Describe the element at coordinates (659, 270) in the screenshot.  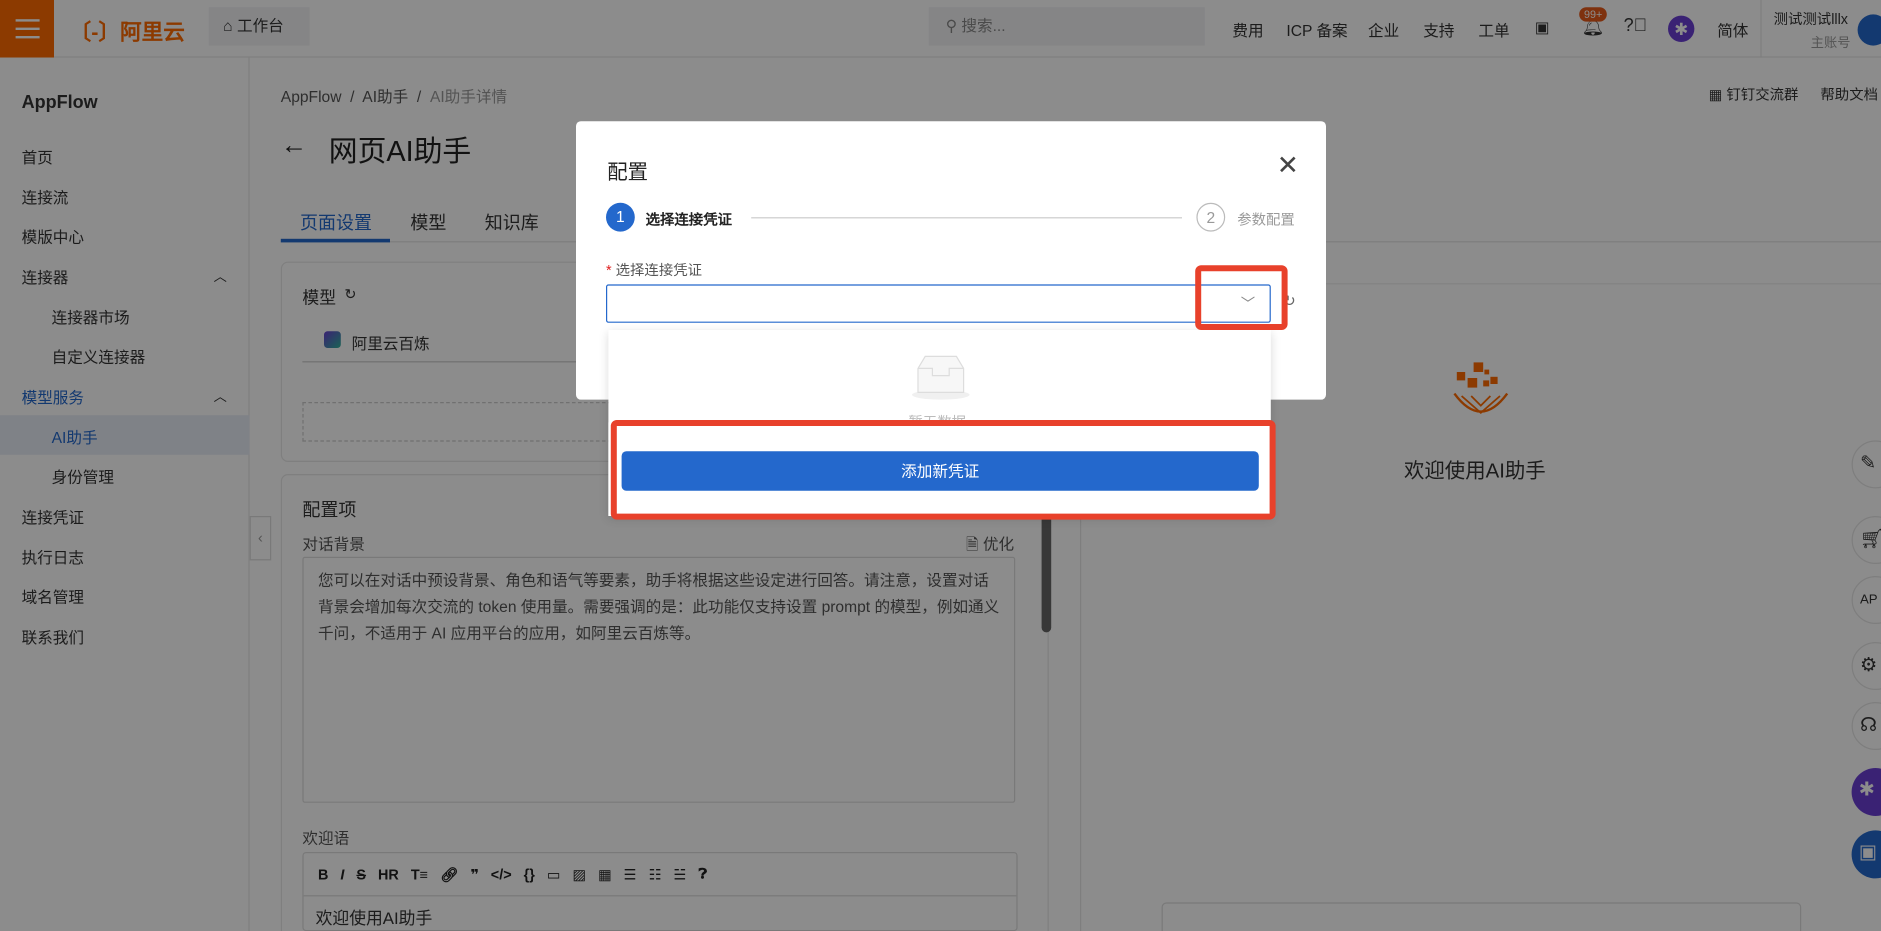
I see `credential-label-text: 选择连接凭证` at that location.